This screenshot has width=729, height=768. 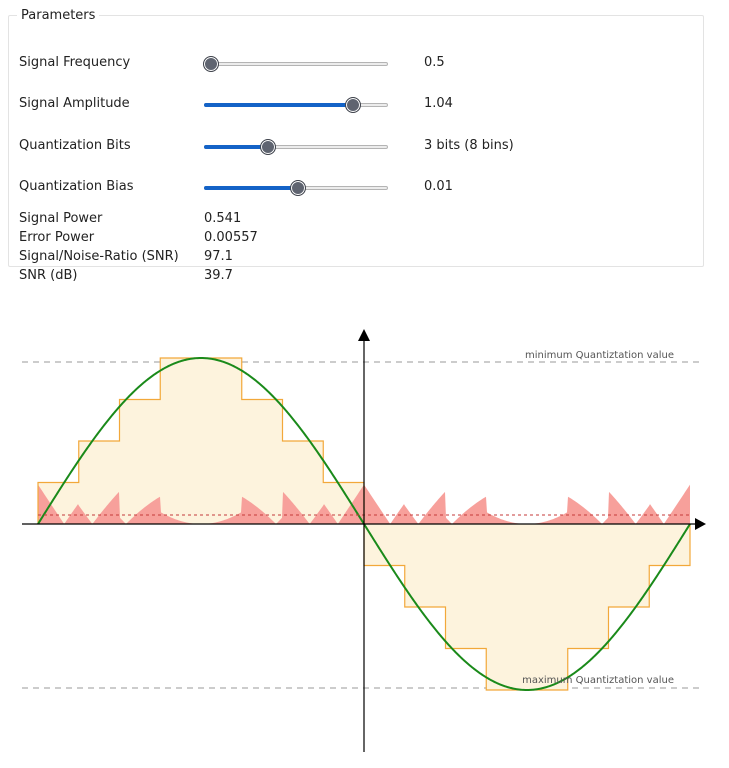 I want to click on signal-frequency-row: Signal Frequency 0.5, so click(x=359, y=64).